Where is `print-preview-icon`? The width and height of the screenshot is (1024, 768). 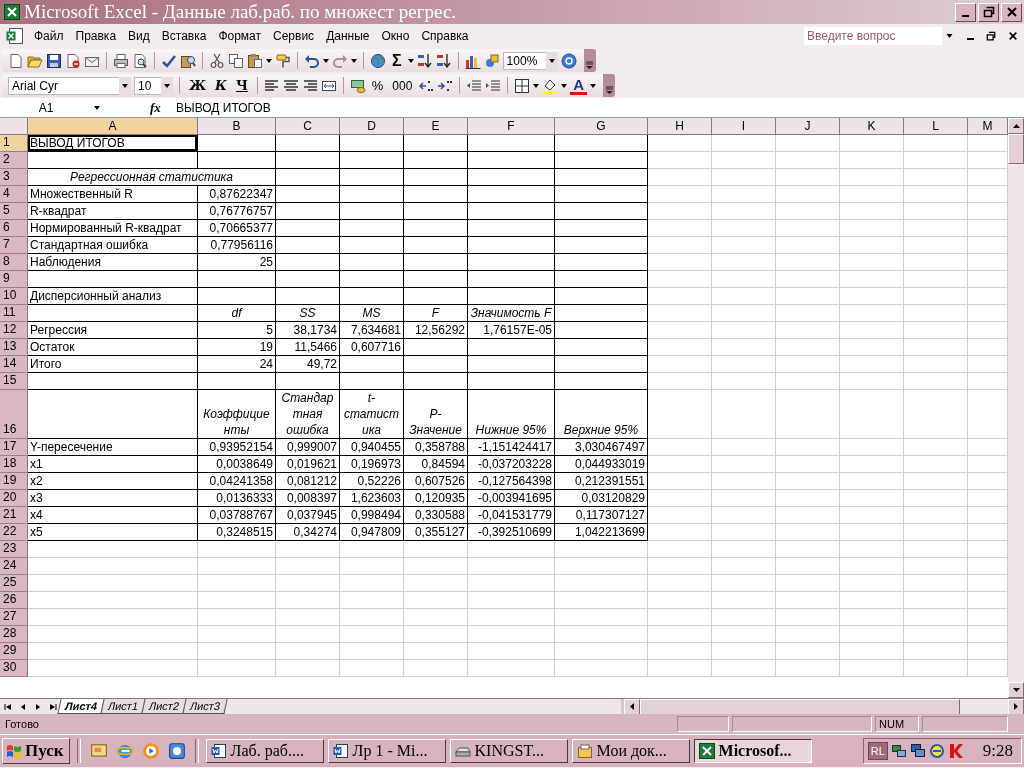 print-preview-icon is located at coordinates (140, 60).